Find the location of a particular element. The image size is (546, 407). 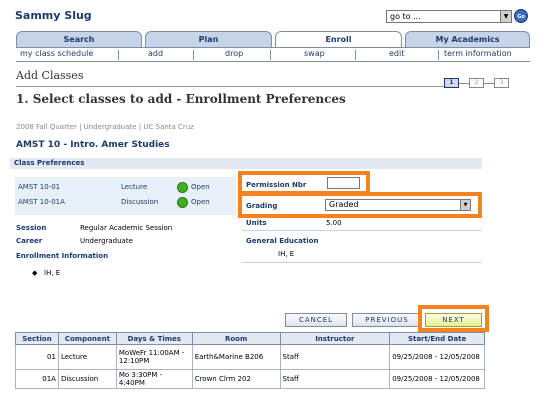

step-2: 2 is located at coordinates (476, 83).